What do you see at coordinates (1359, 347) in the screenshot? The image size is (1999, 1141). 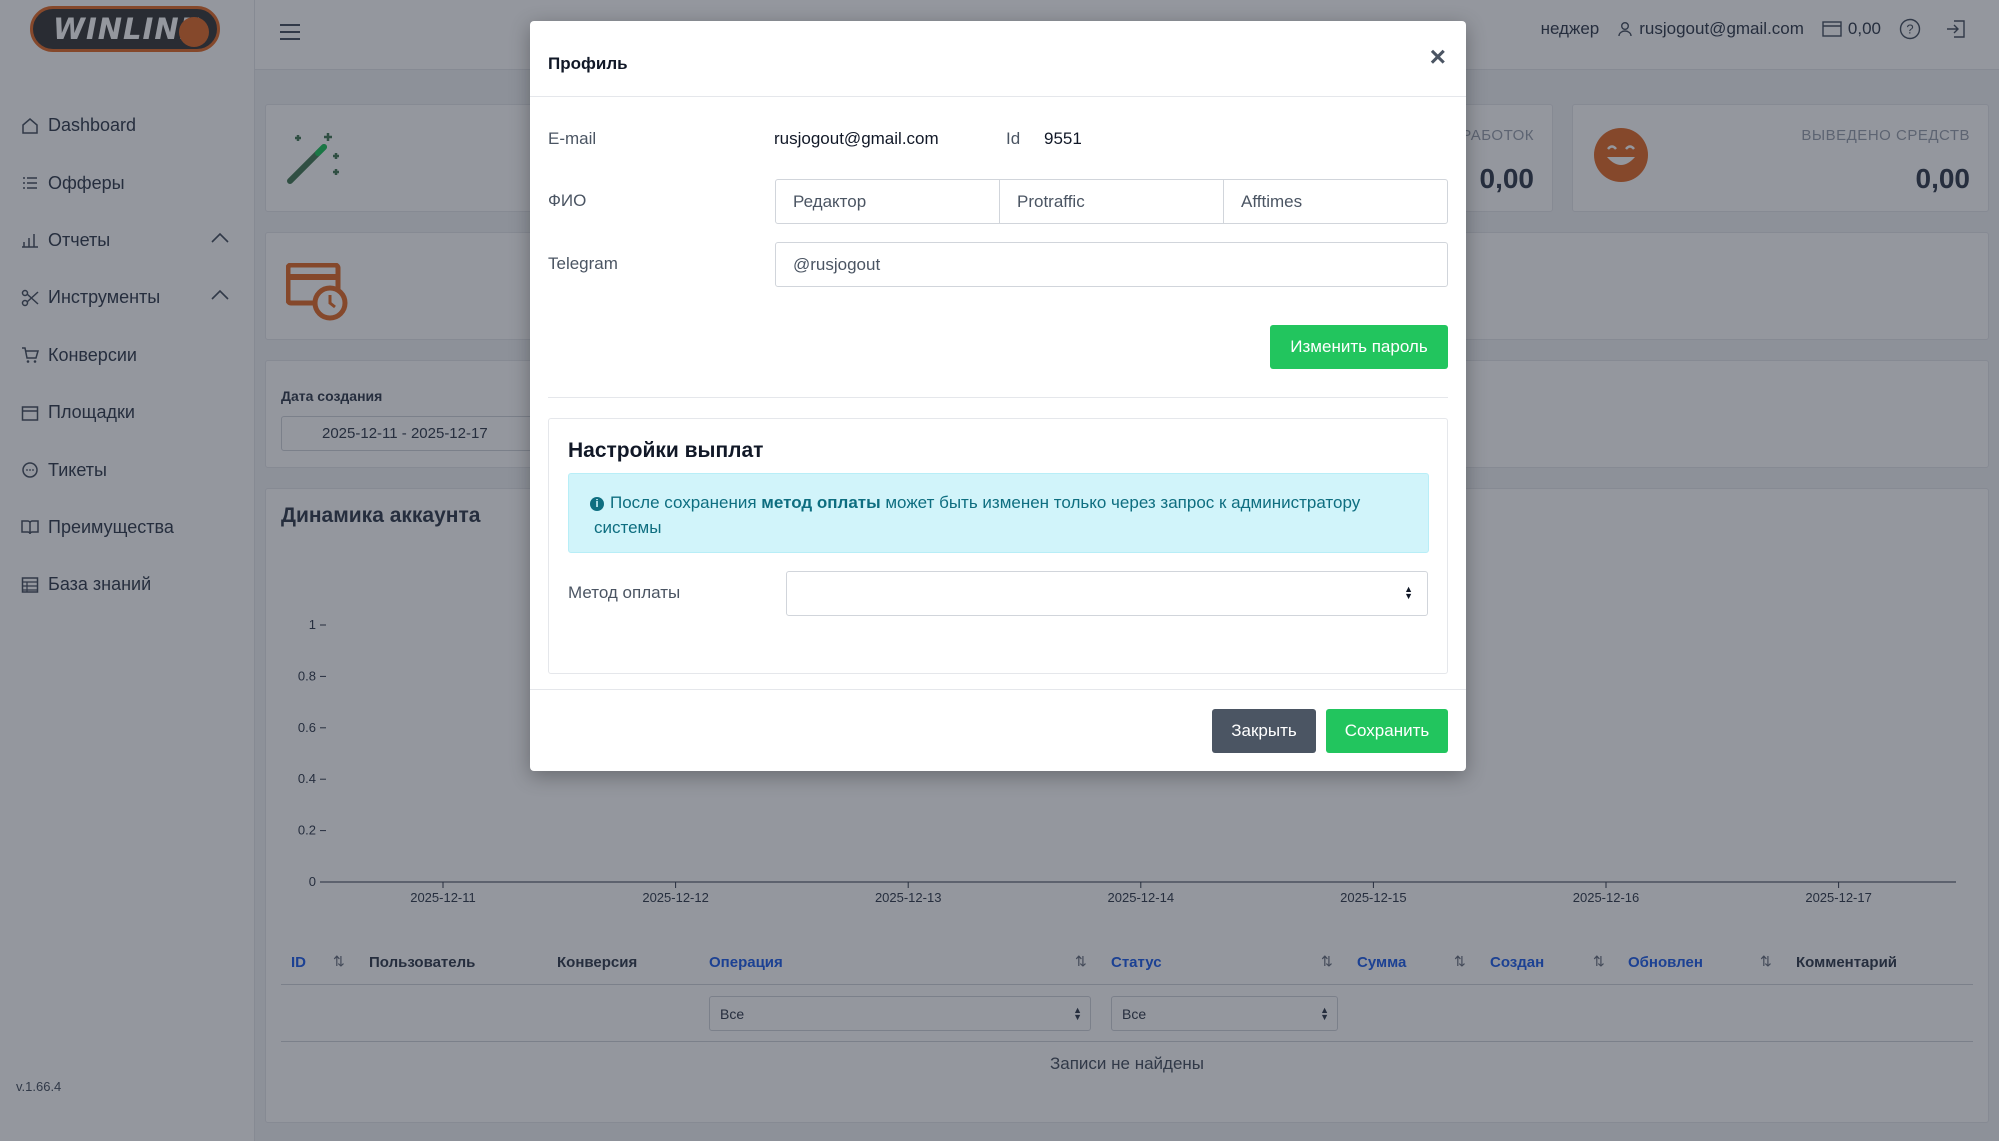 I see `change-password-button: Изменить пароль` at bounding box center [1359, 347].